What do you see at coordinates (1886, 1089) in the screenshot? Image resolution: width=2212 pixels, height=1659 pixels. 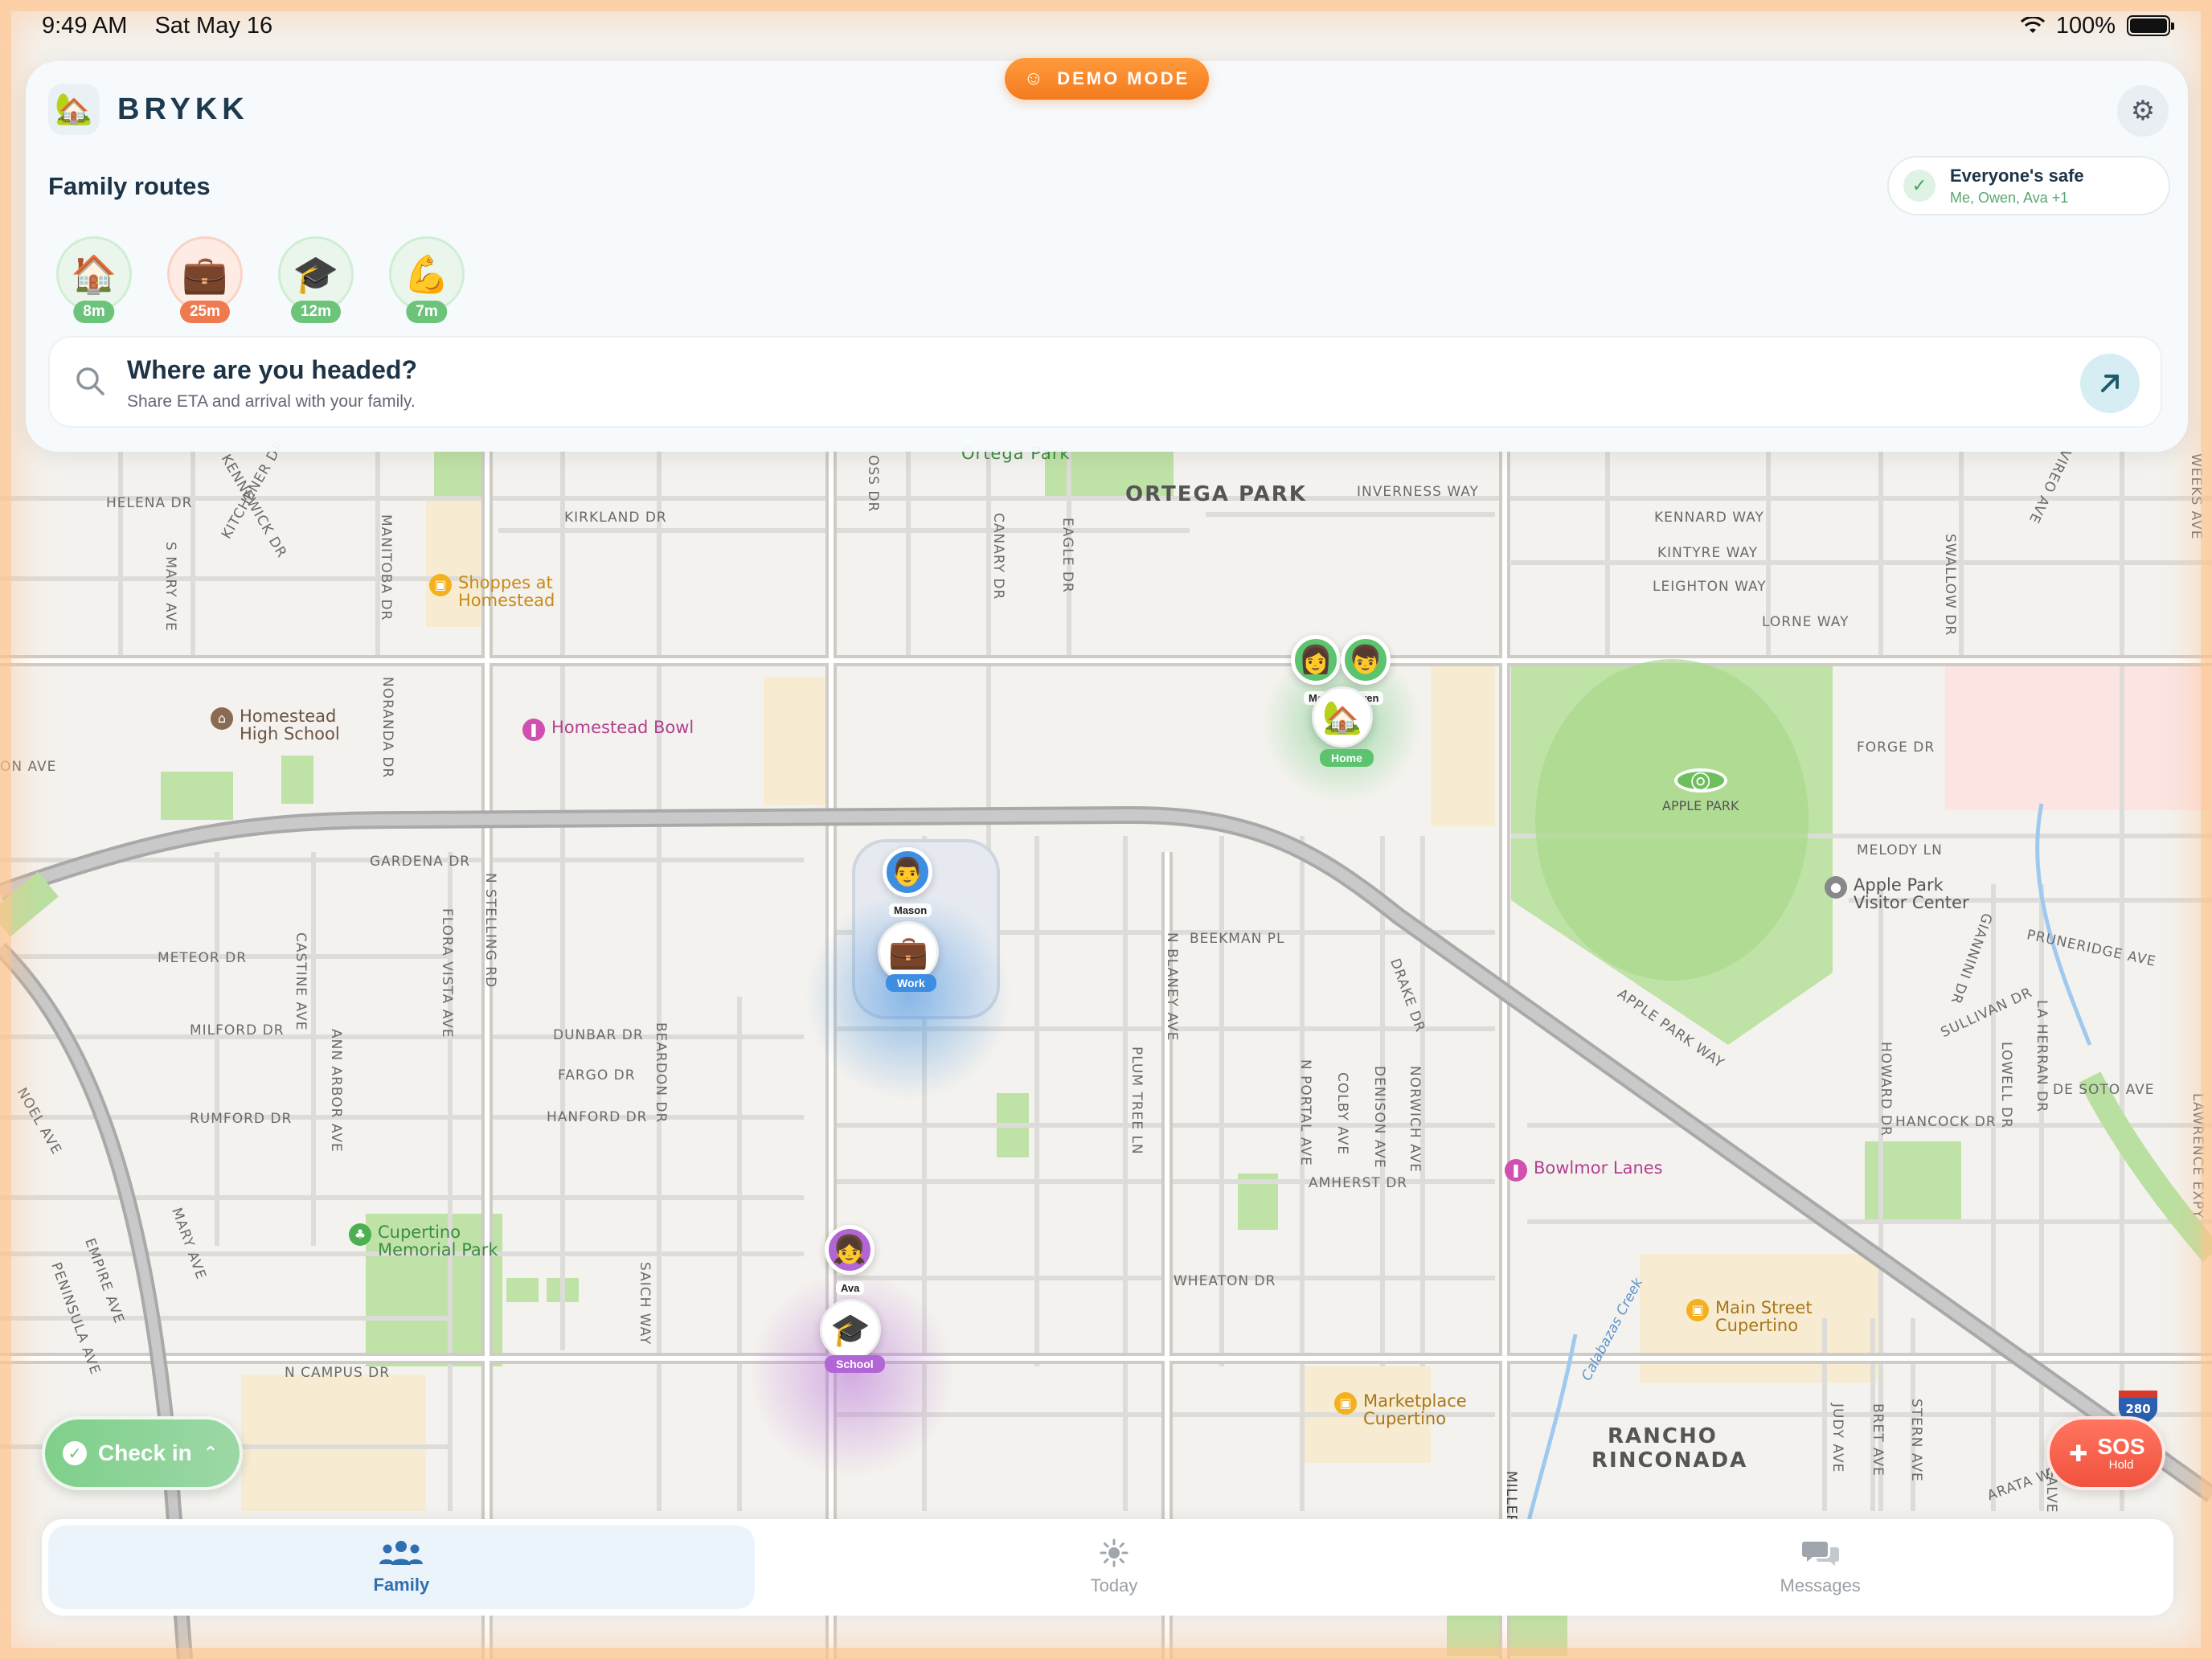 I see `street-label: HOWARD DR` at bounding box center [1886, 1089].